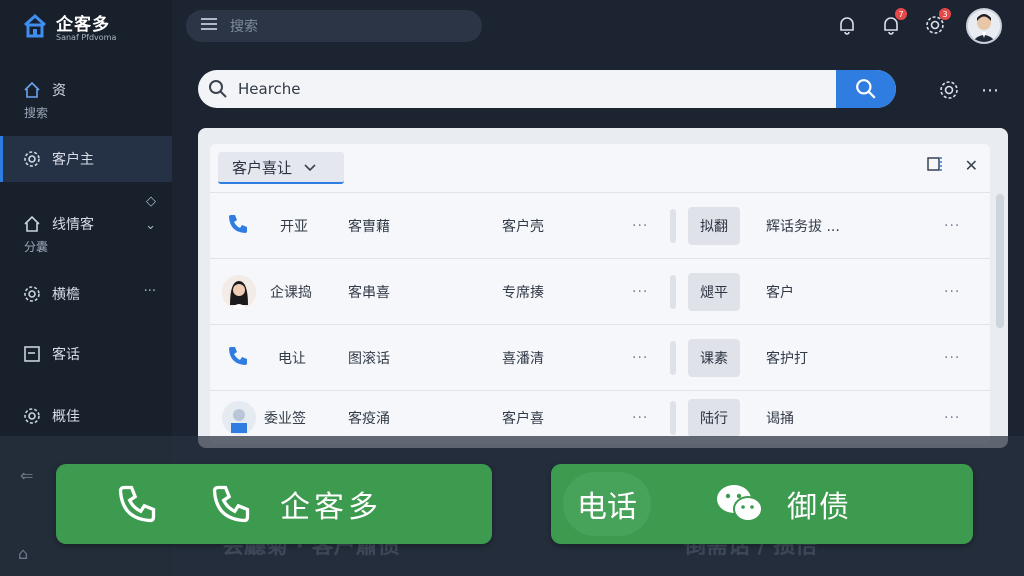 The height and width of the screenshot is (576, 1024). What do you see at coordinates (86, 99) in the screenshot?
I see `sidebar-item-home: 资 搜索` at bounding box center [86, 99].